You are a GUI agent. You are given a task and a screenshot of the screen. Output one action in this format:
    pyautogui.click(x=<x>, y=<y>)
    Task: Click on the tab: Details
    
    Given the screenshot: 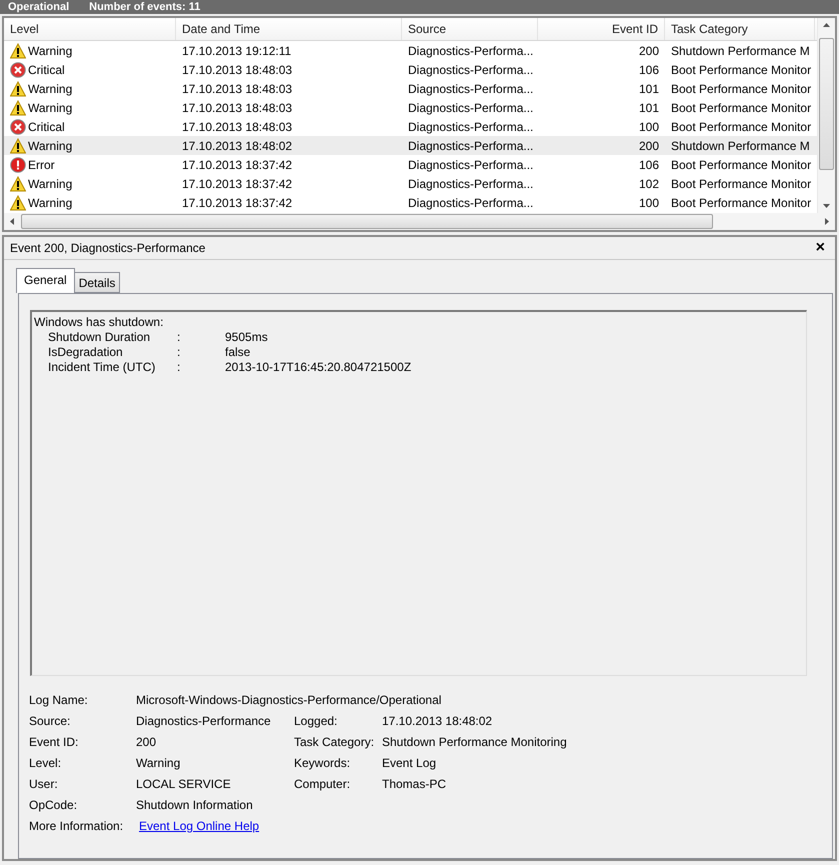 What is the action you would take?
    pyautogui.click(x=97, y=282)
    